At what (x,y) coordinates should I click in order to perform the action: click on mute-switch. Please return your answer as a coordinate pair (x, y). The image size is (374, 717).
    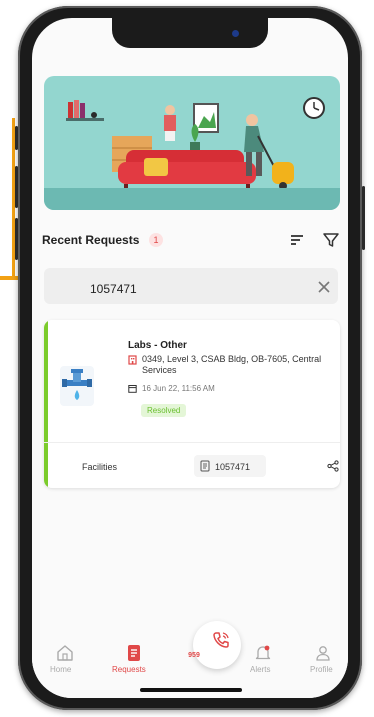
    Looking at the image, I should click on (16, 138).